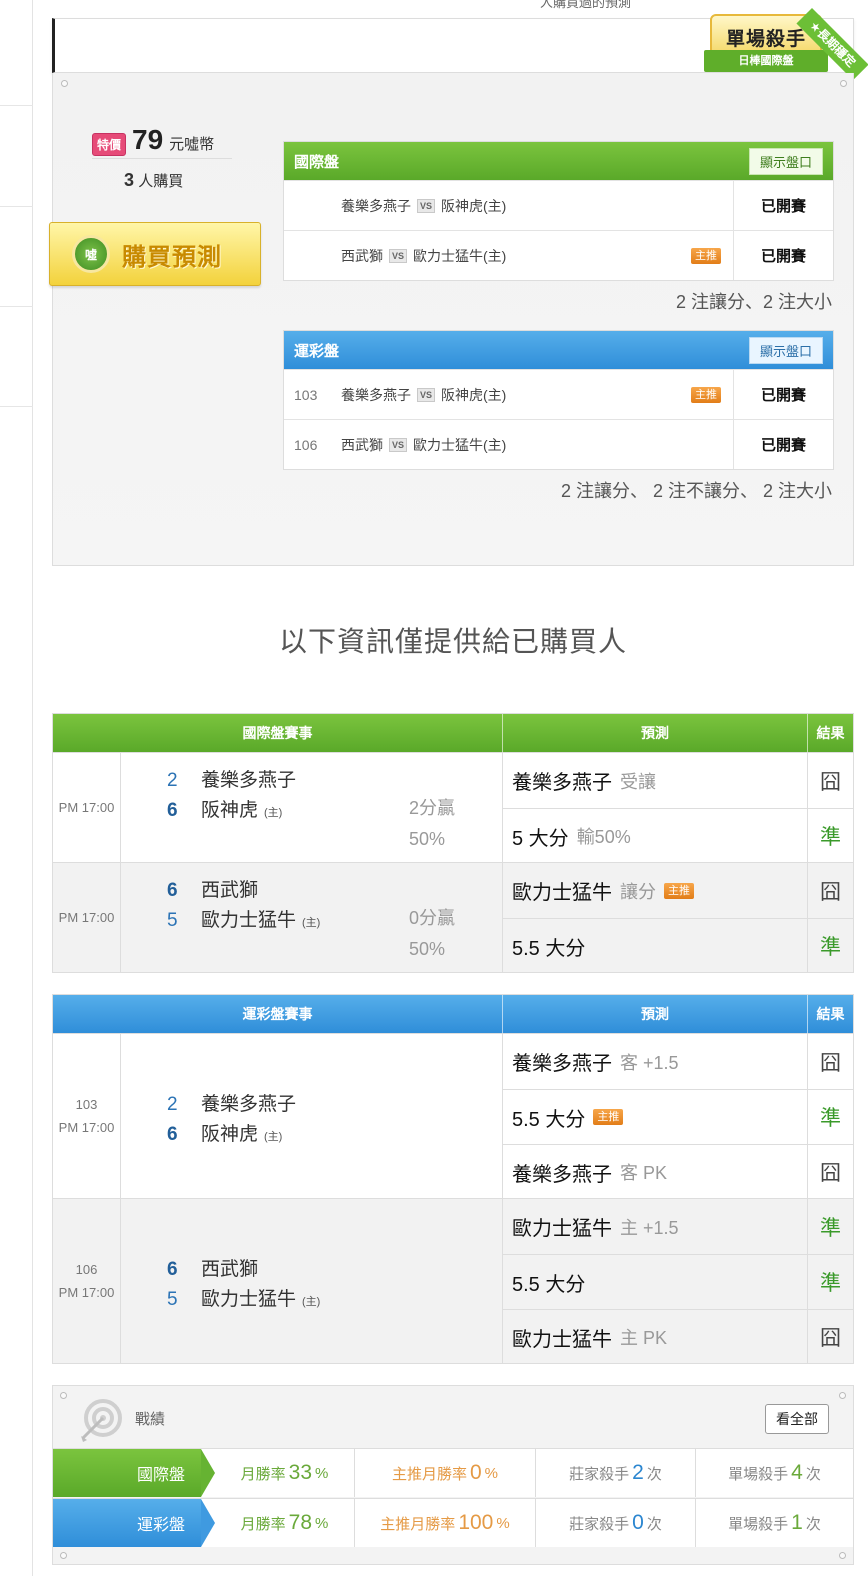 The width and height of the screenshot is (868, 1576). I want to click on predictions-cell: 養樂多燕子 受讓 囧 5 大分 輸50% 準, so click(678, 808).